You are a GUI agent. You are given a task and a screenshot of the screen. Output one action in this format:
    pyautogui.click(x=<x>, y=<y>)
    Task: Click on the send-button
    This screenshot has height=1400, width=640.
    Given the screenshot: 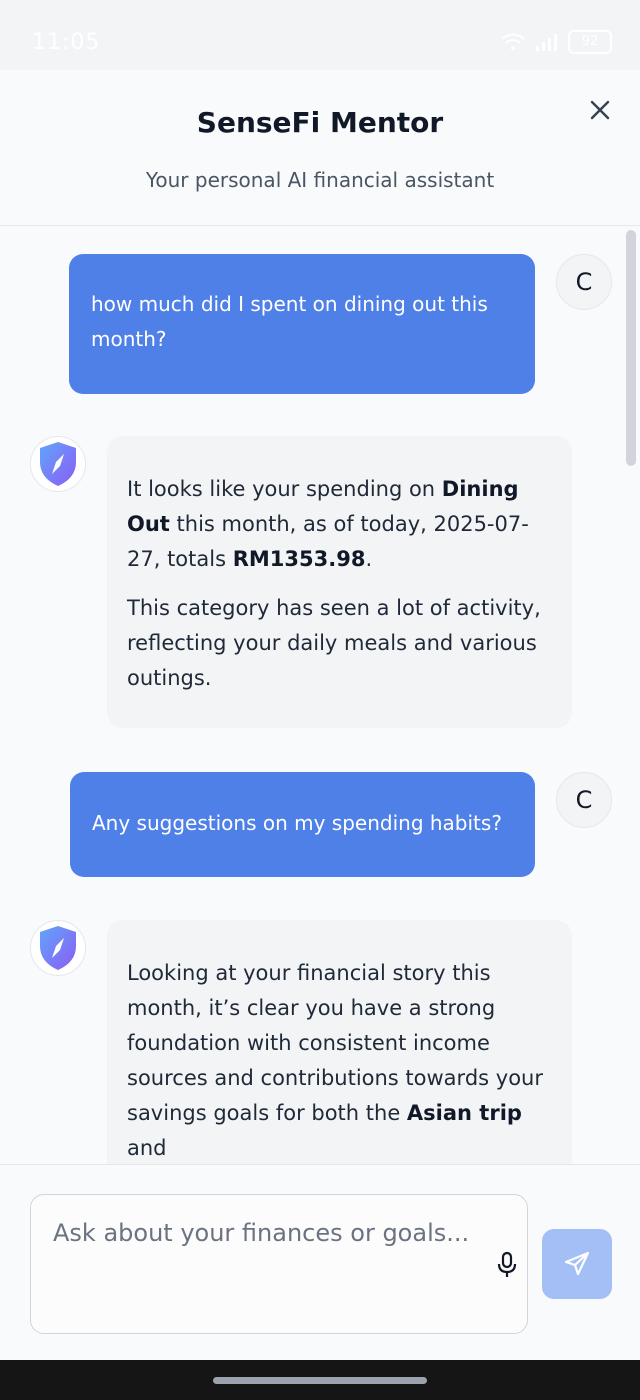 What is the action you would take?
    pyautogui.click(x=577, y=1264)
    